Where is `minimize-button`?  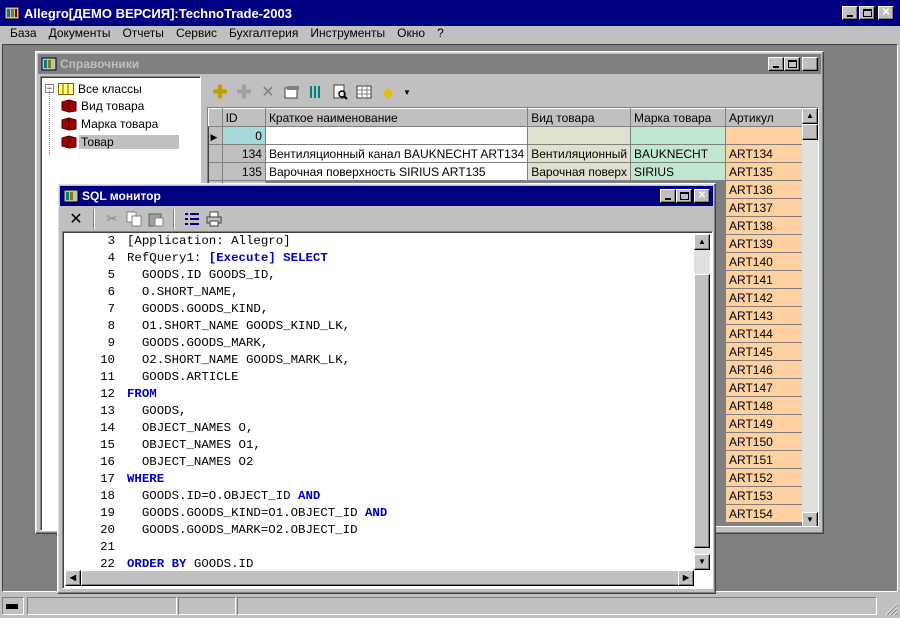 minimize-button is located at coordinates (850, 13).